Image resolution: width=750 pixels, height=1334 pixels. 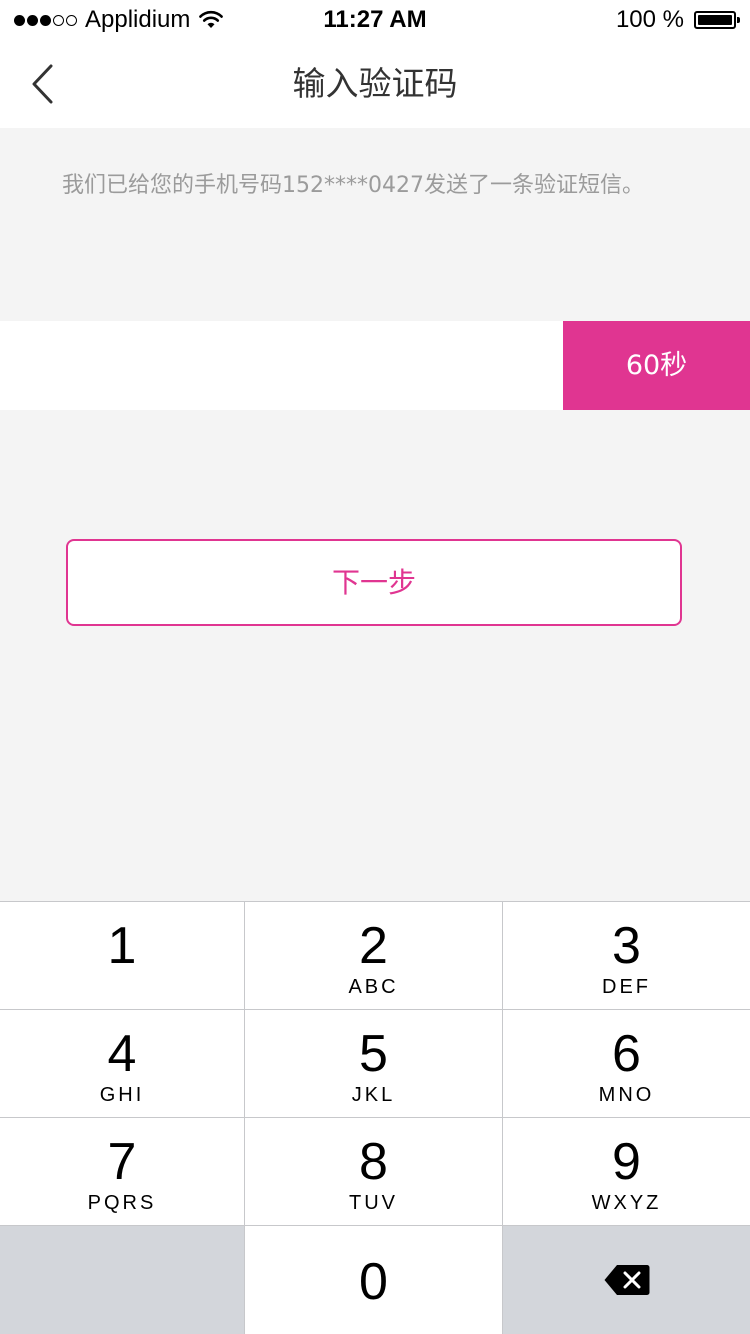 What do you see at coordinates (626, 1054) in the screenshot?
I see `key-digit: 6` at bounding box center [626, 1054].